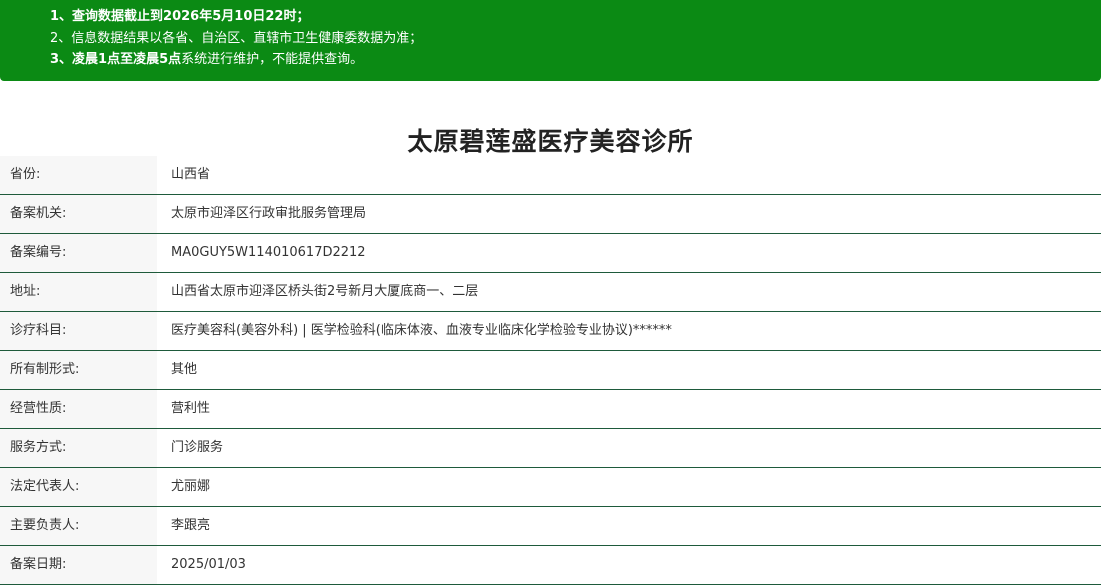  What do you see at coordinates (325, 291) in the screenshot?
I see `info-value: 山西省太原市迎泽区桥头街2号新月大厦底商一、二层` at bounding box center [325, 291].